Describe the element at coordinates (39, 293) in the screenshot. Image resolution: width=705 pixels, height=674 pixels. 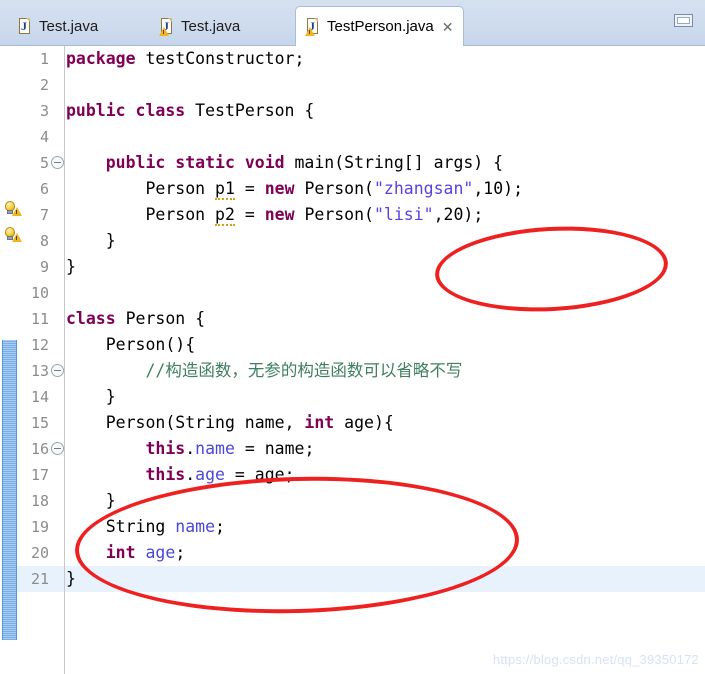
I see `line-number: 10` at that location.